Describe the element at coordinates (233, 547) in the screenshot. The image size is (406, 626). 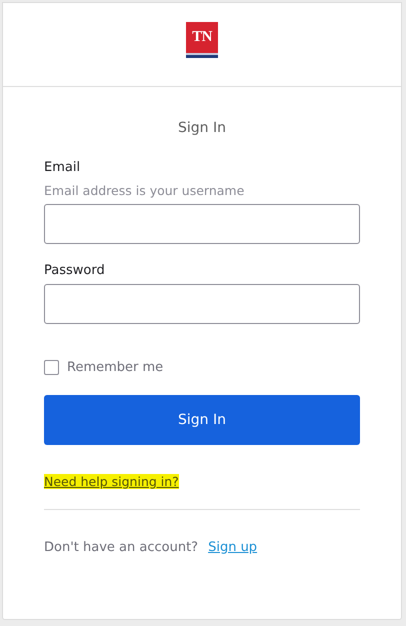
I see `sign-up-link: Sign up` at that location.